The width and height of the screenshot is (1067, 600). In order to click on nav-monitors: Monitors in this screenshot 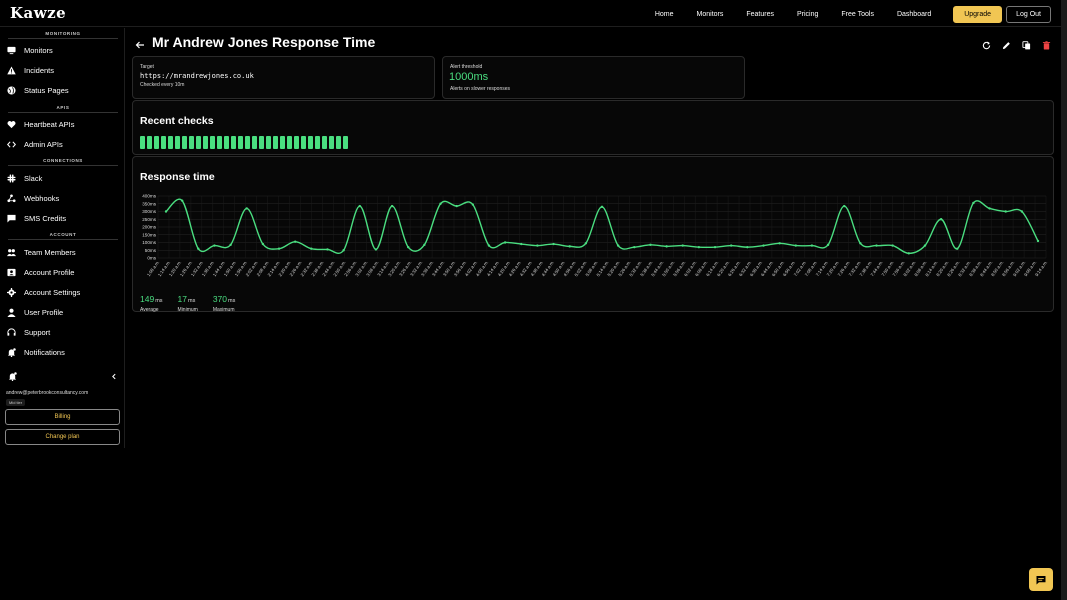, I will do `click(710, 14)`.